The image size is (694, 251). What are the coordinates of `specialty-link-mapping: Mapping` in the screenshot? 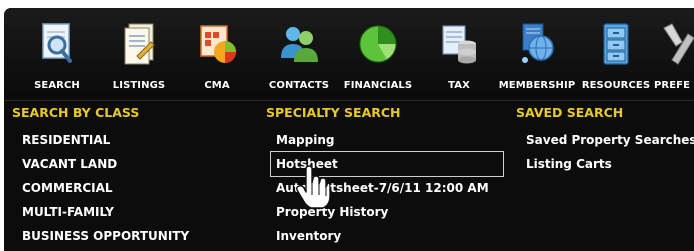 It's located at (384, 140).